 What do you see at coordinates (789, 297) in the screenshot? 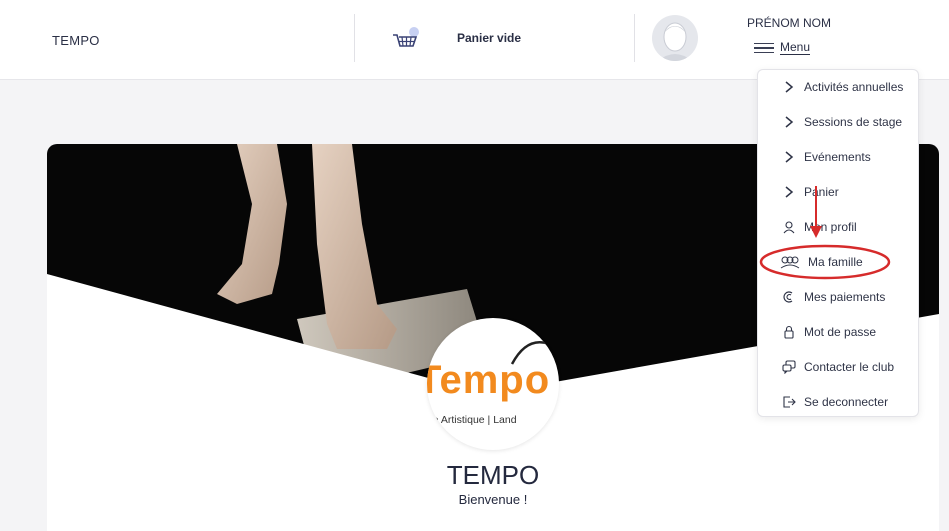
I see `payment-icon` at bounding box center [789, 297].